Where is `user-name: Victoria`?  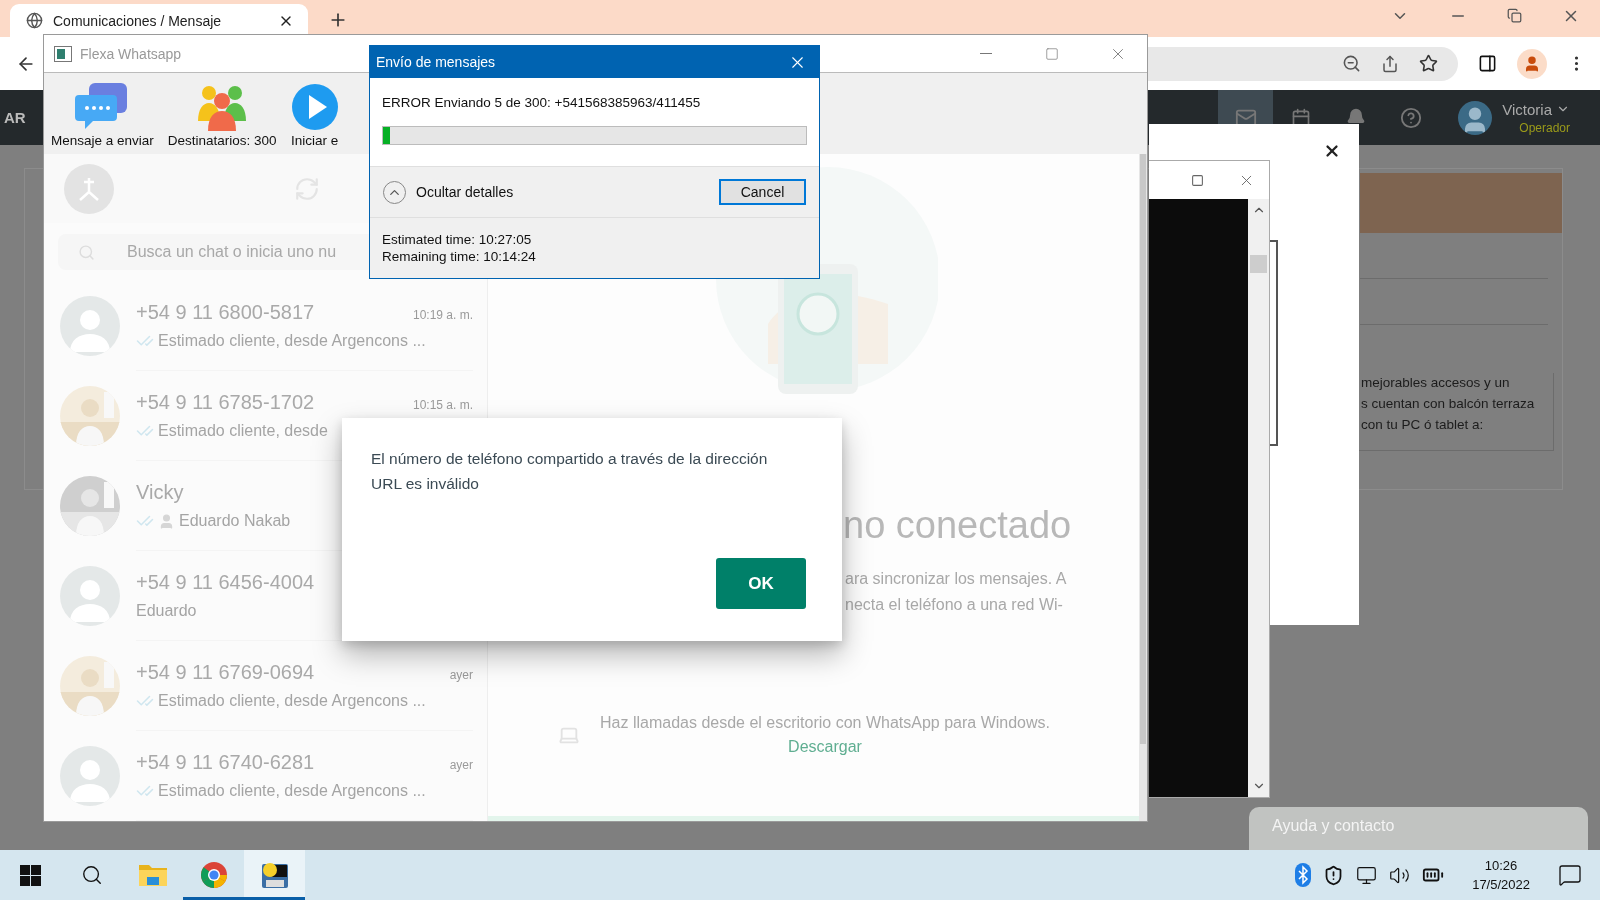 user-name: Victoria is located at coordinates (1527, 109).